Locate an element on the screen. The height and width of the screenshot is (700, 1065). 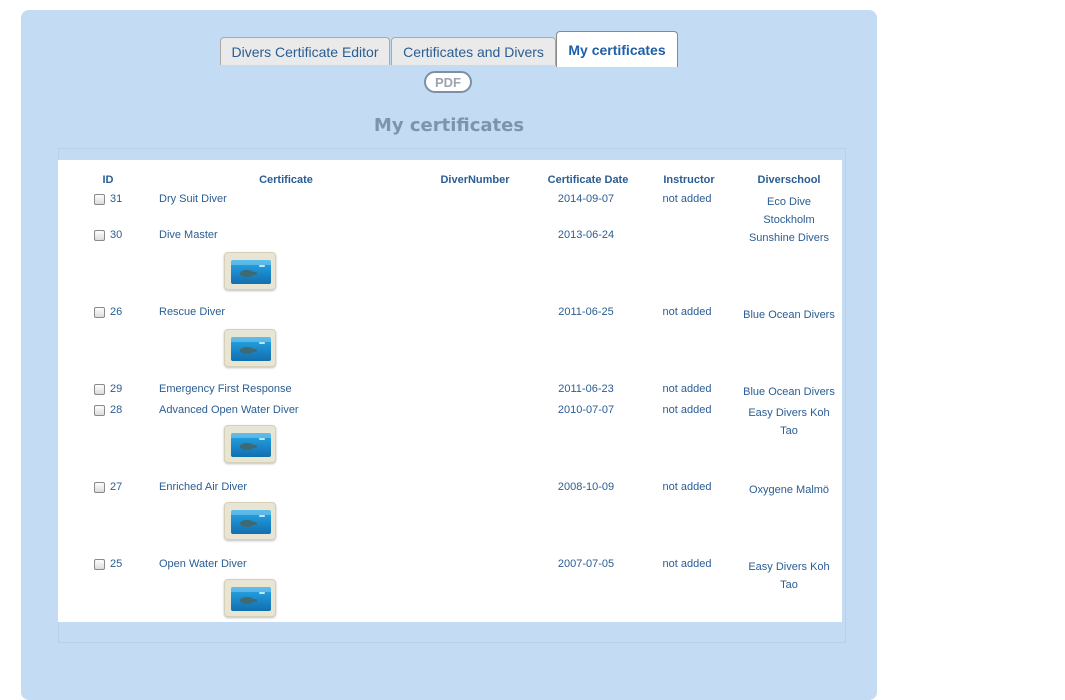
row-certificate: Advanced Open Water Diver is located at coordinates (229, 410).